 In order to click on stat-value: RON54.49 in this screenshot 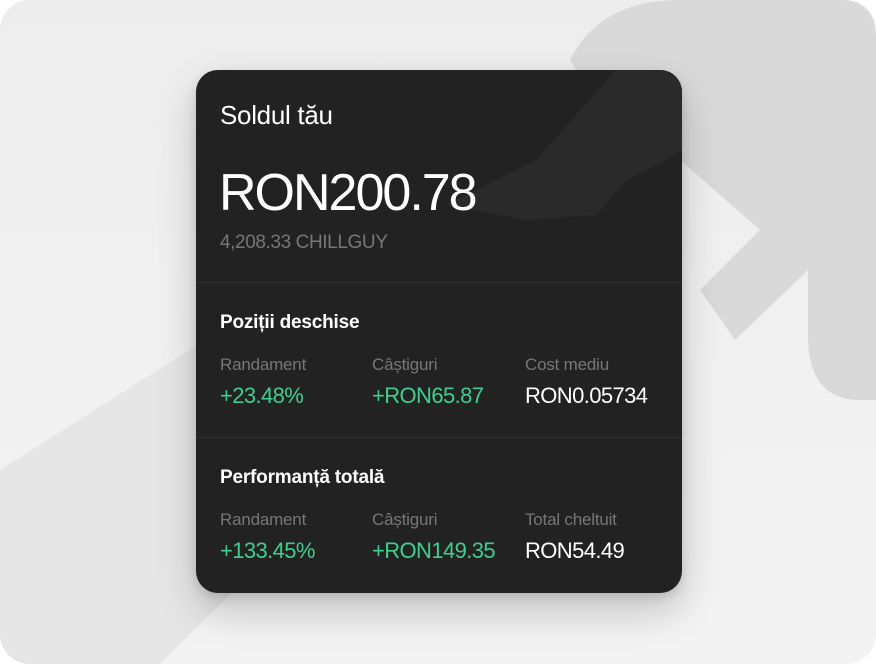, I will do `click(575, 550)`.